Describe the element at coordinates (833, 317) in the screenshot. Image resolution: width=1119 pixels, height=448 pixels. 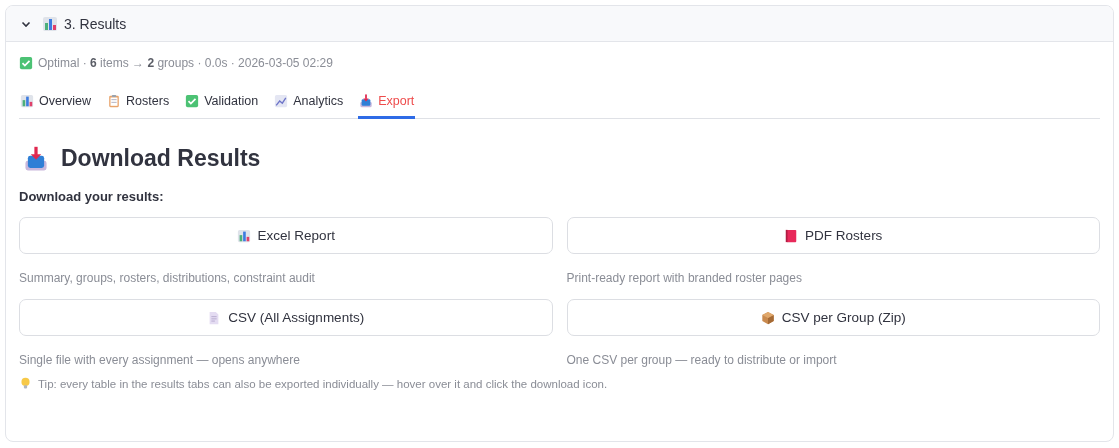
I see `download-button: CSV per Group (Zip)` at that location.